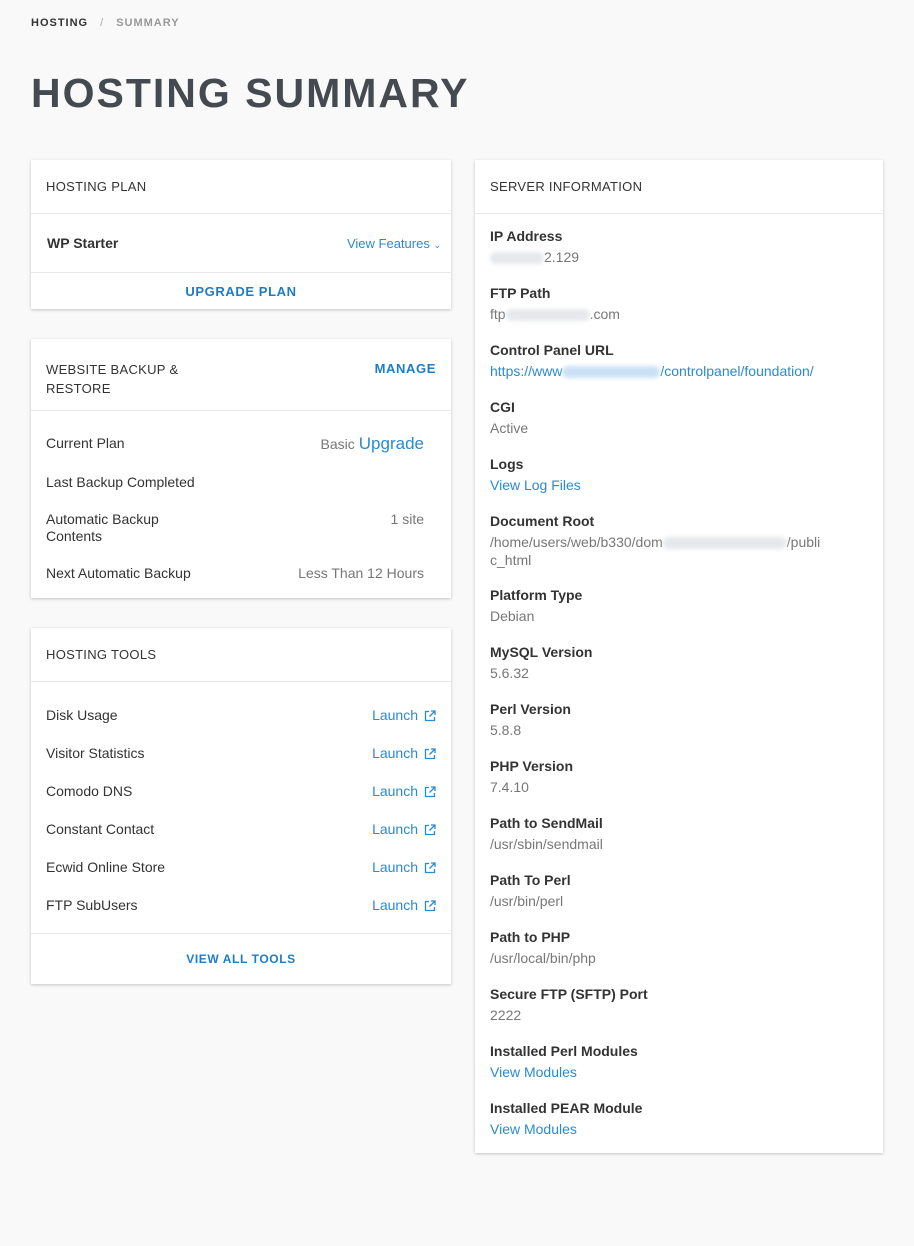  Describe the element at coordinates (241, 905) in the screenshot. I see `tool-row: FTP SubUsers Launch` at that location.